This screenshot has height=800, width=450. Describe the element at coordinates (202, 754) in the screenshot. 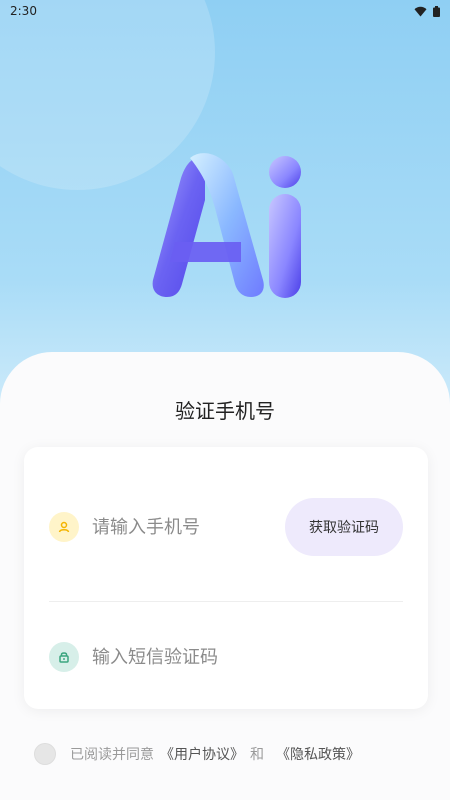

I see `user-agreement-link: 《用户协议》` at that location.